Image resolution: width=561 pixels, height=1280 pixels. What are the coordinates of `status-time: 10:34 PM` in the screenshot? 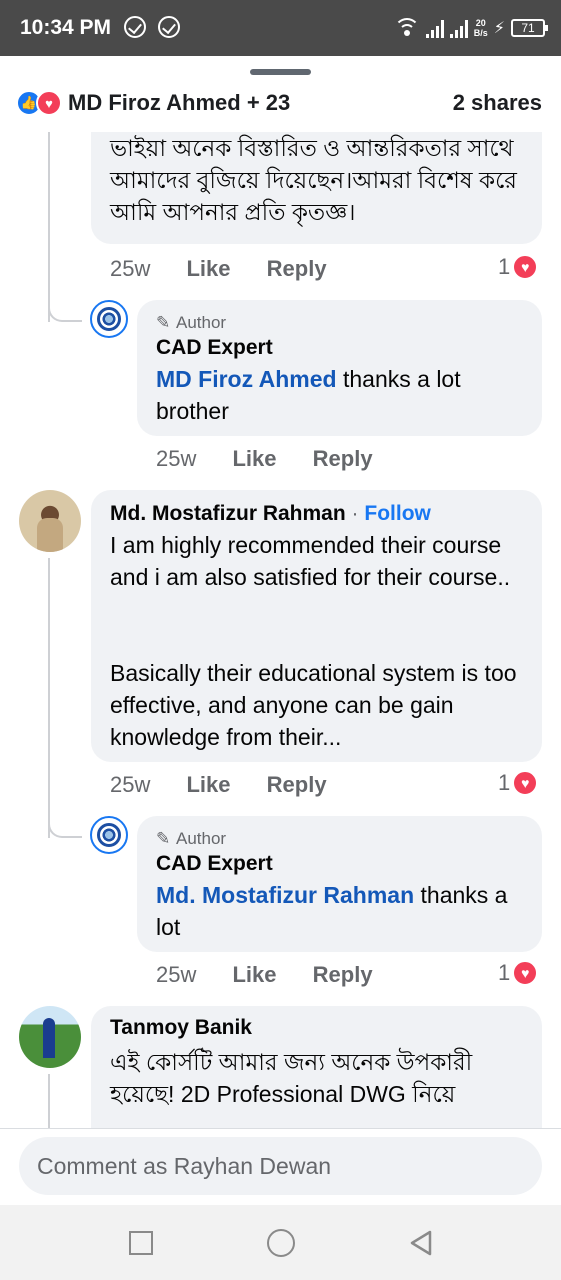 It's located at (66, 27).